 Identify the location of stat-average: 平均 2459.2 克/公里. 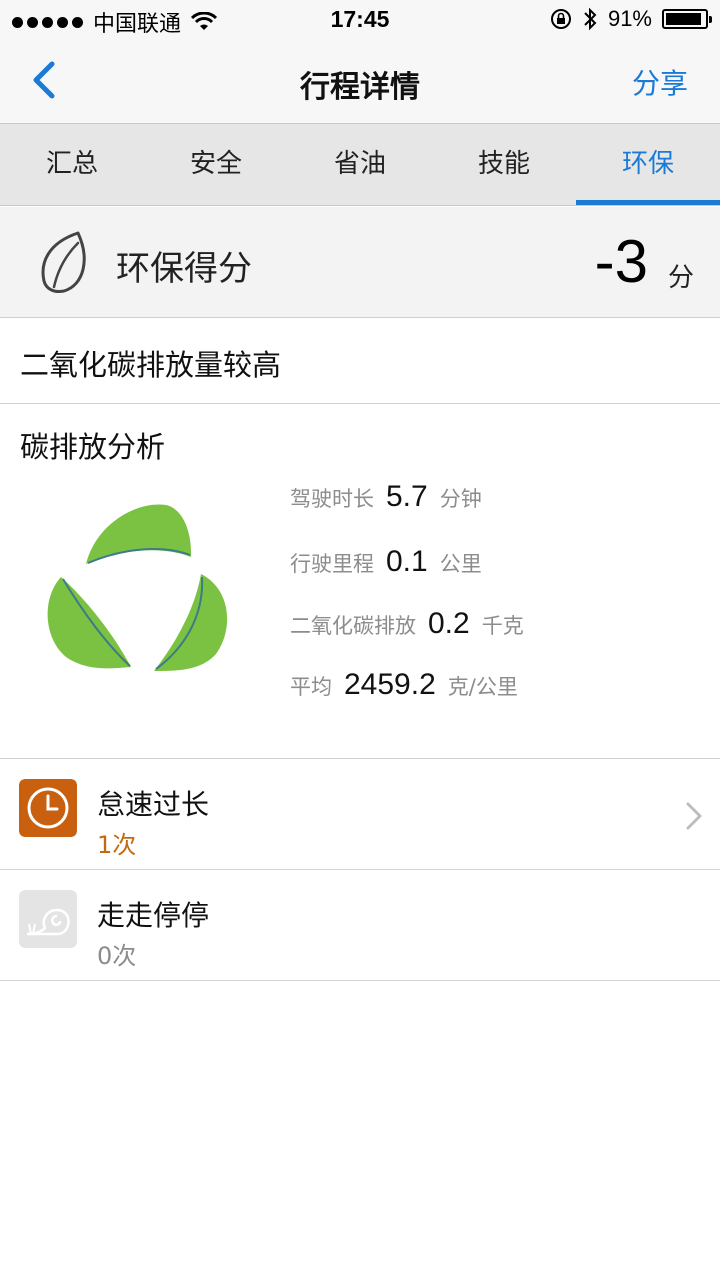
(404, 685).